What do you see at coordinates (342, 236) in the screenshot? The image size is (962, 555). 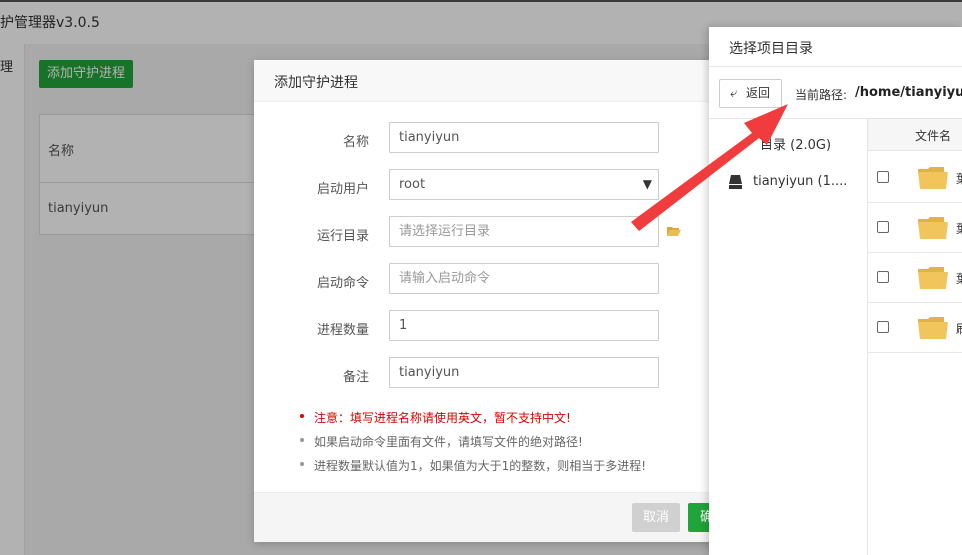 I see `run-dir-label: 运行目录` at bounding box center [342, 236].